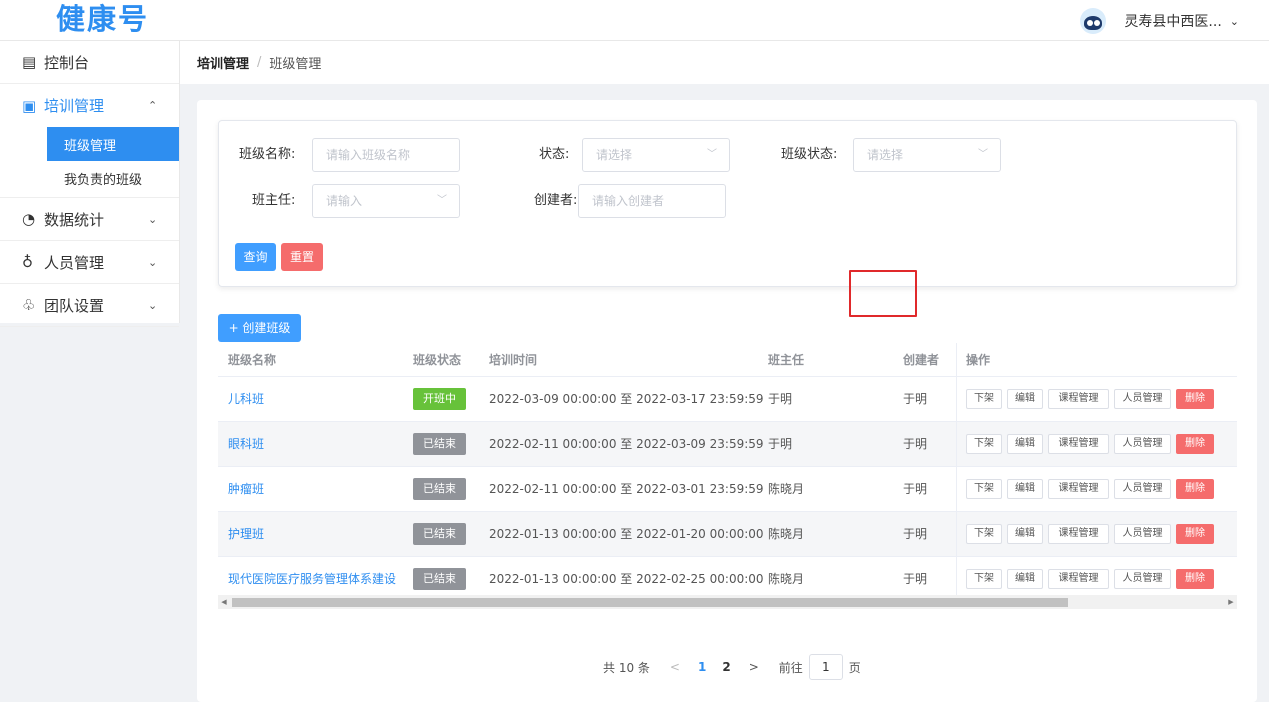 This screenshot has height=702, width=1269. Describe the element at coordinates (825, 667) in the screenshot. I see `goto-page-input: 1` at that location.